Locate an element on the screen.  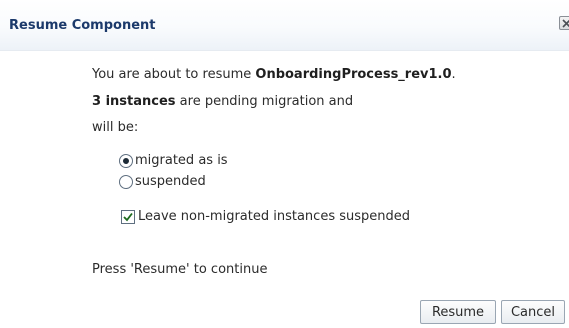
resume-button: Resume is located at coordinates (458, 312).